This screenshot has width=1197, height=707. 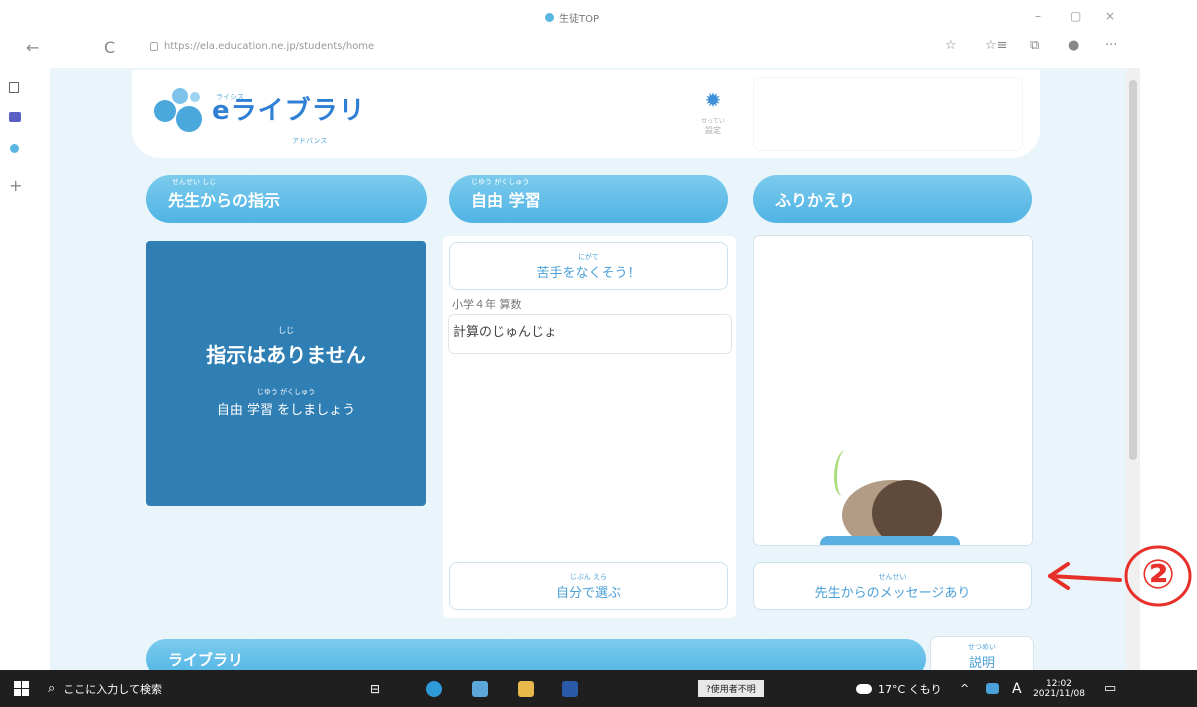 What do you see at coordinates (1158, 575) in the screenshot?
I see `annotation-number: ②` at bounding box center [1158, 575].